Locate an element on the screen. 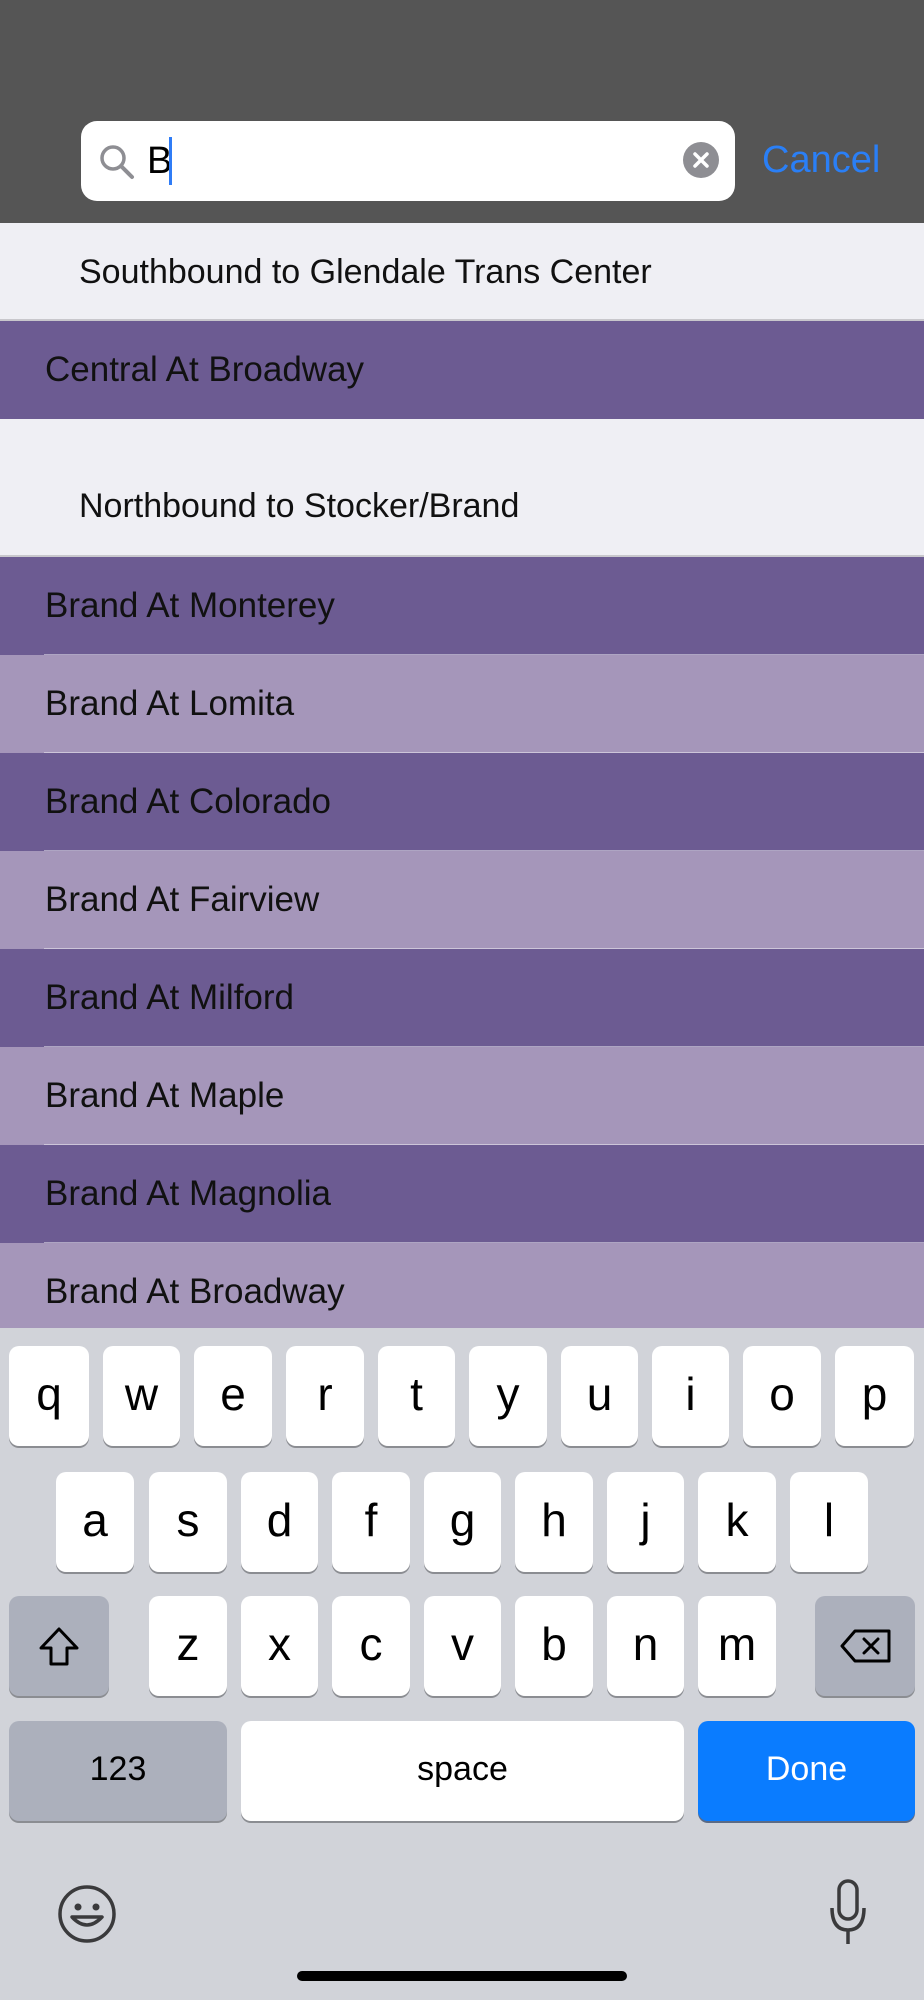 This screenshot has width=924, height=2000. search-icon is located at coordinates (117, 162).